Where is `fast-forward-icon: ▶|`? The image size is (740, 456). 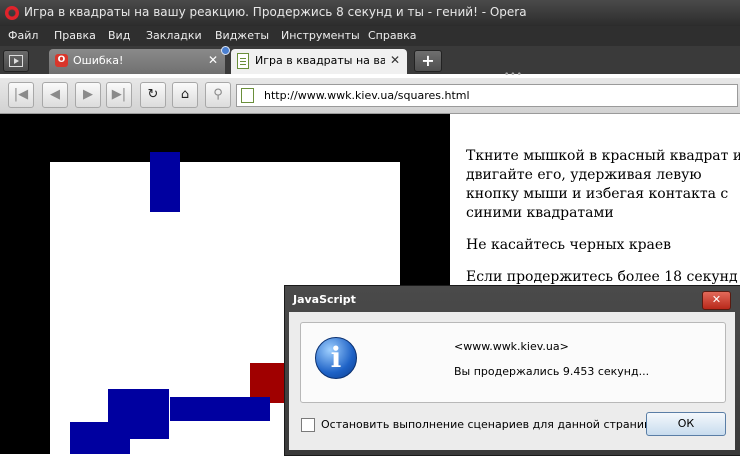
fast-forward-icon: ▶| is located at coordinates (119, 94).